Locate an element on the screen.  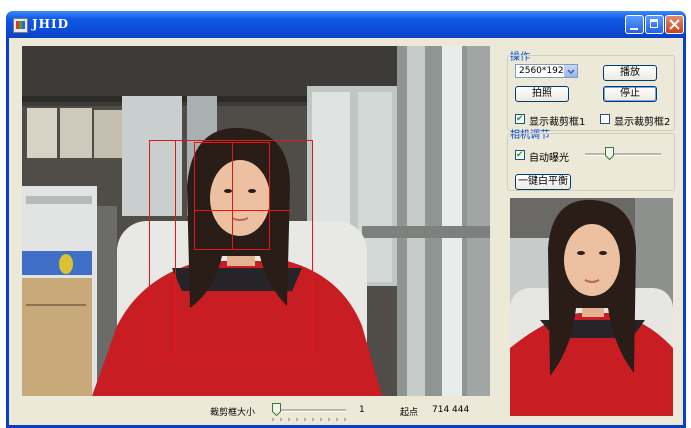
app-icon is located at coordinates (20, 25).